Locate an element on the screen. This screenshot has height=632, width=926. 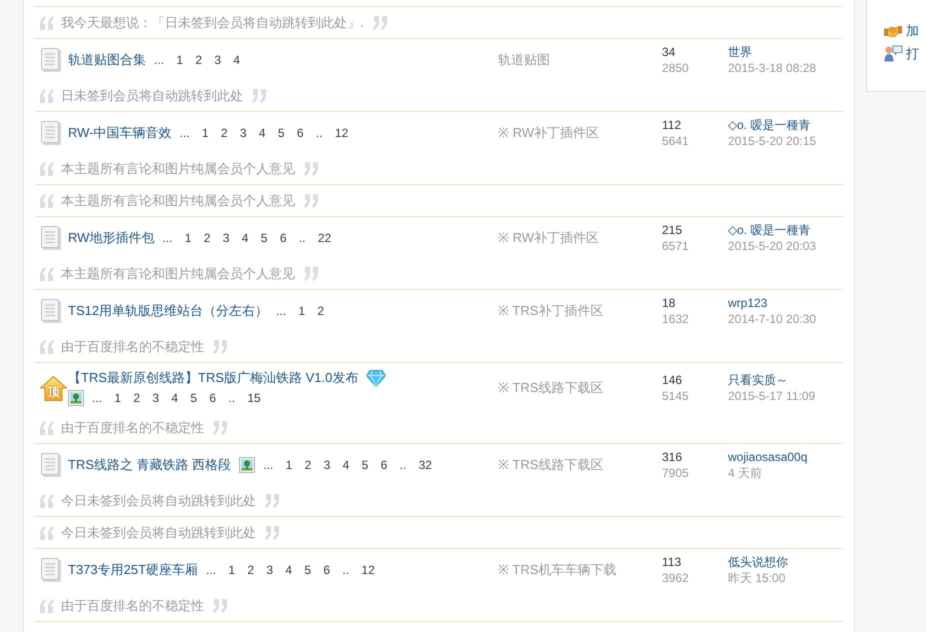
quote-text: 我今天最想说：「日未签到会员将自动跳转到此处」. is located at coordinates (212, 23).